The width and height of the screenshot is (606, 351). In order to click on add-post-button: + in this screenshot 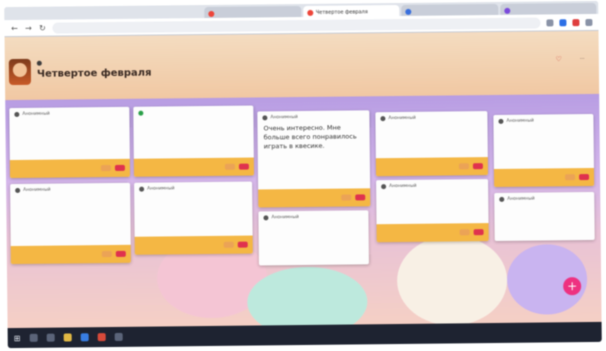, I will do `click(572, 286)`.